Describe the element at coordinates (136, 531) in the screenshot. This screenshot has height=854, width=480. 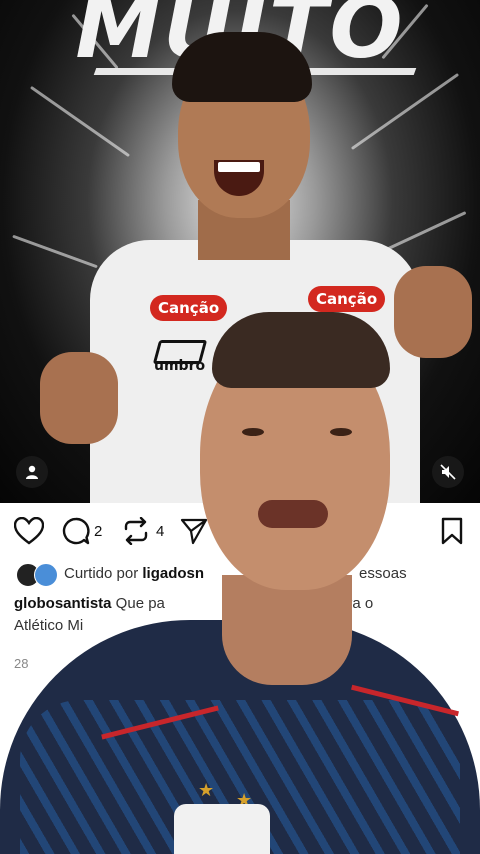
I see `repost-icon` at that location.